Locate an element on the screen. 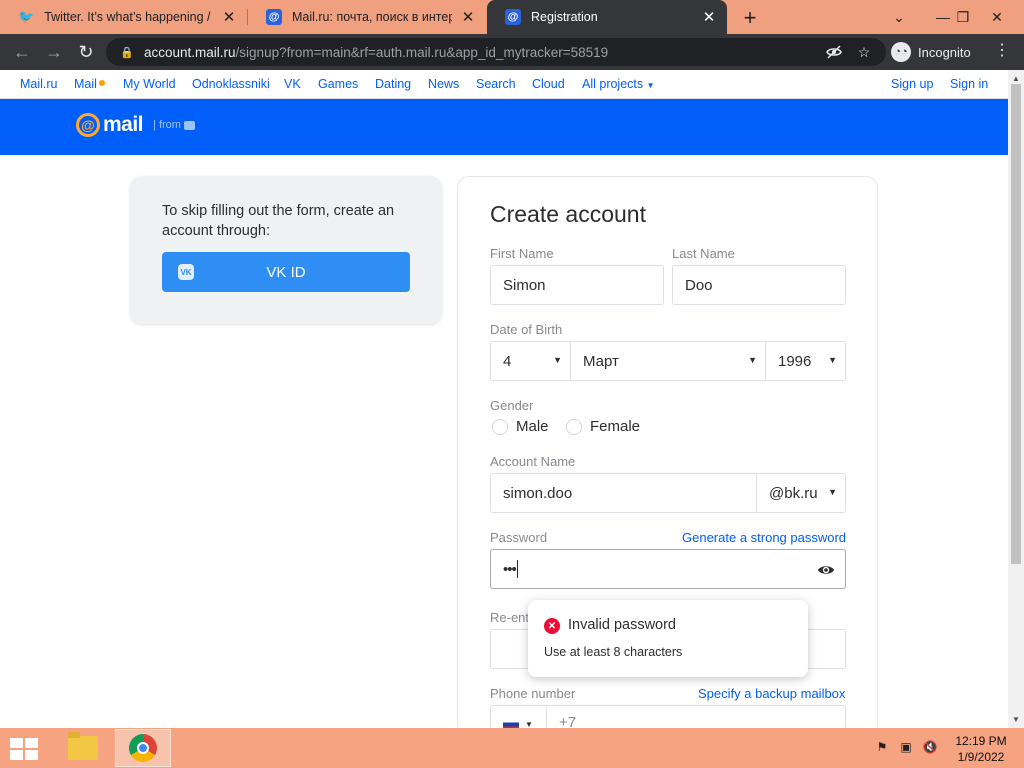 Image resolution: width=1024 pixels, height=768 pixels. window-close-icon: ✕ is located at coordinates (997, 17).